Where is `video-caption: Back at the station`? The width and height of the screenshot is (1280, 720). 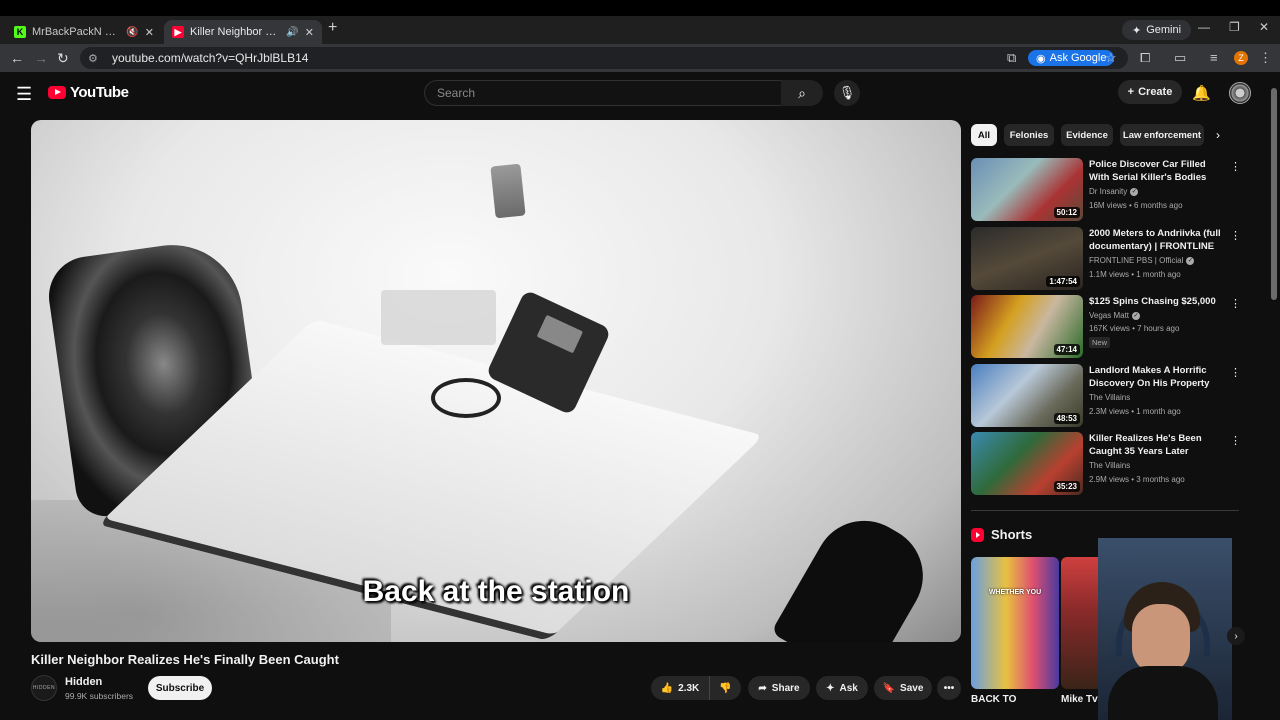 video-caption: Back at the station is located at coordinates (496, 591).